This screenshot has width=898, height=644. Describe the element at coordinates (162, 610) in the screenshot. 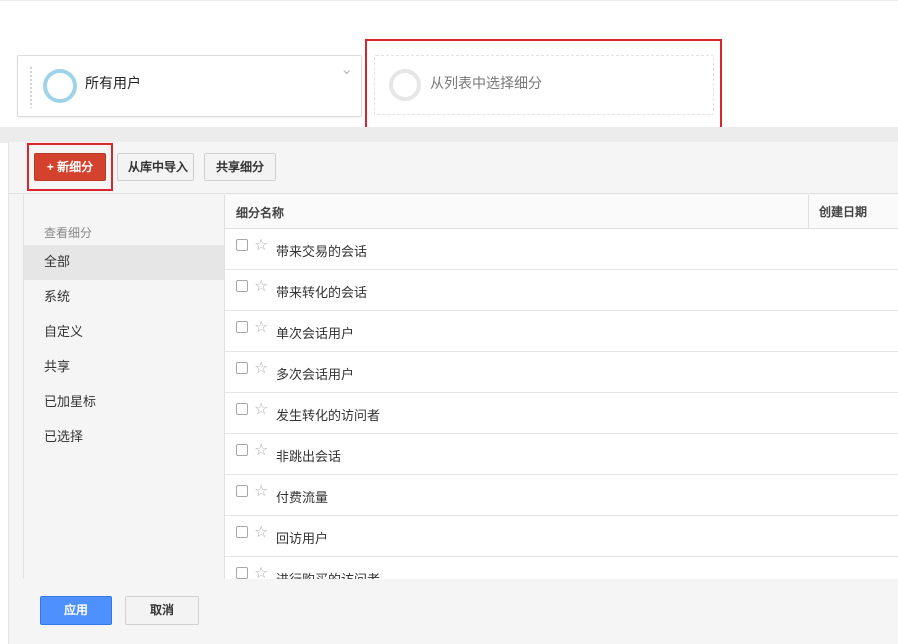

I see `cancel-button: 取消` at that location.